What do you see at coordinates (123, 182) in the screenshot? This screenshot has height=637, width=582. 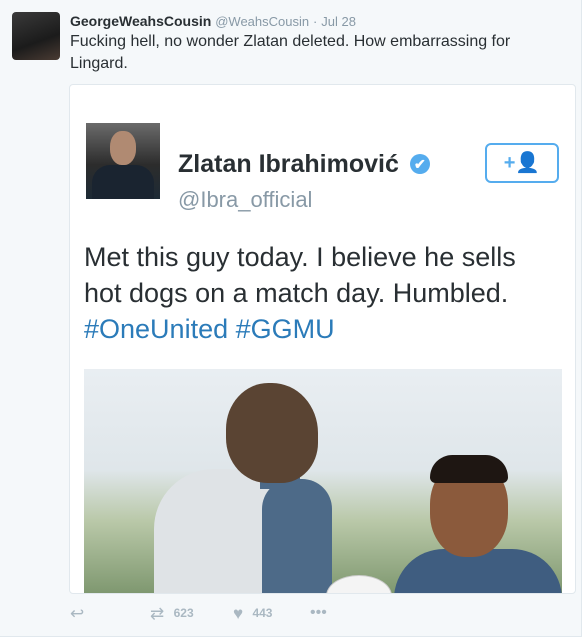 I see `avatar-jacket` at bounding box center [123, 182].